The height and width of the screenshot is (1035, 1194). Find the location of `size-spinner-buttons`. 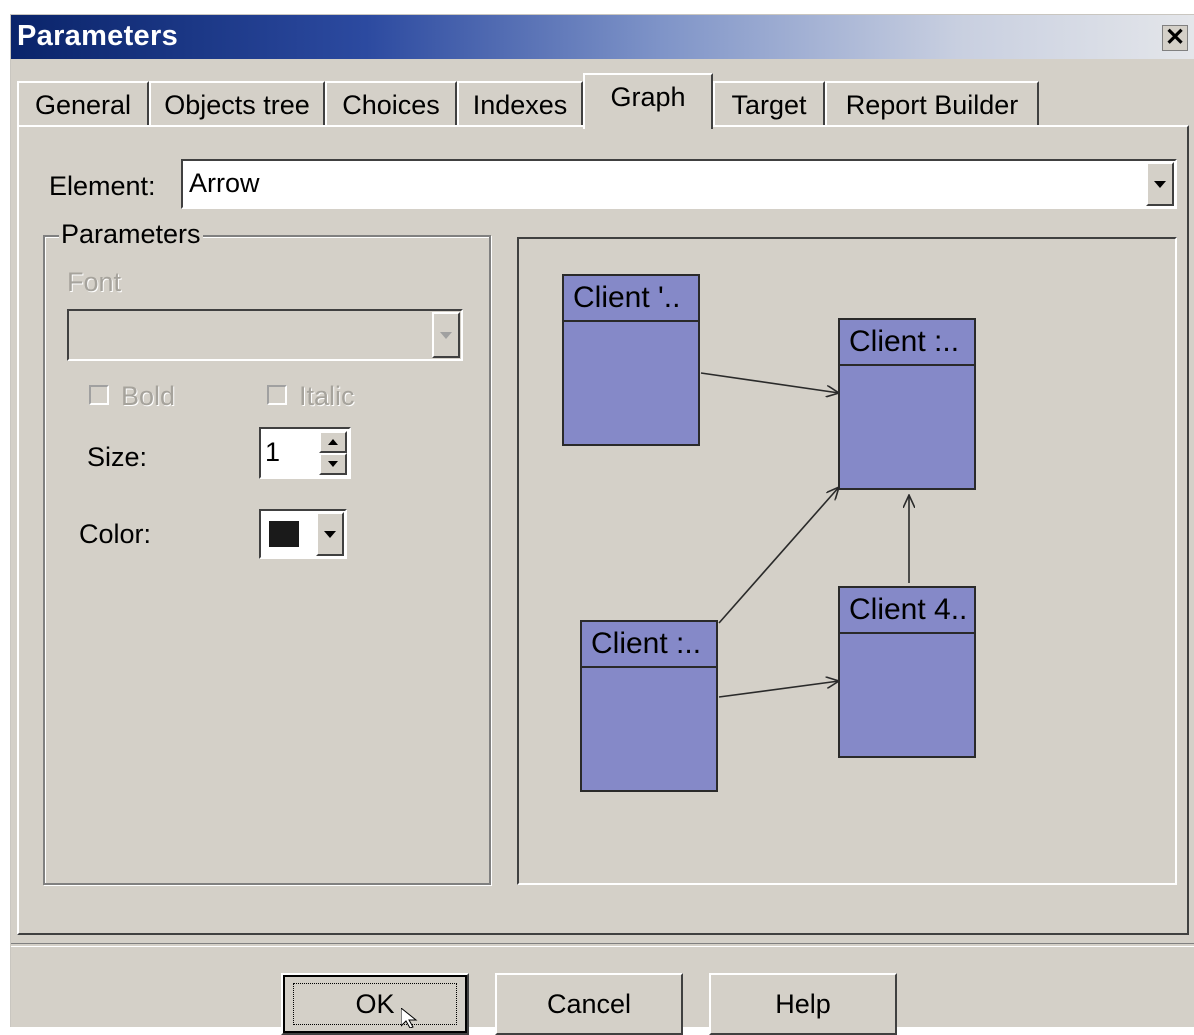

size-spinner-buttons is located at coordinates (333, 453).